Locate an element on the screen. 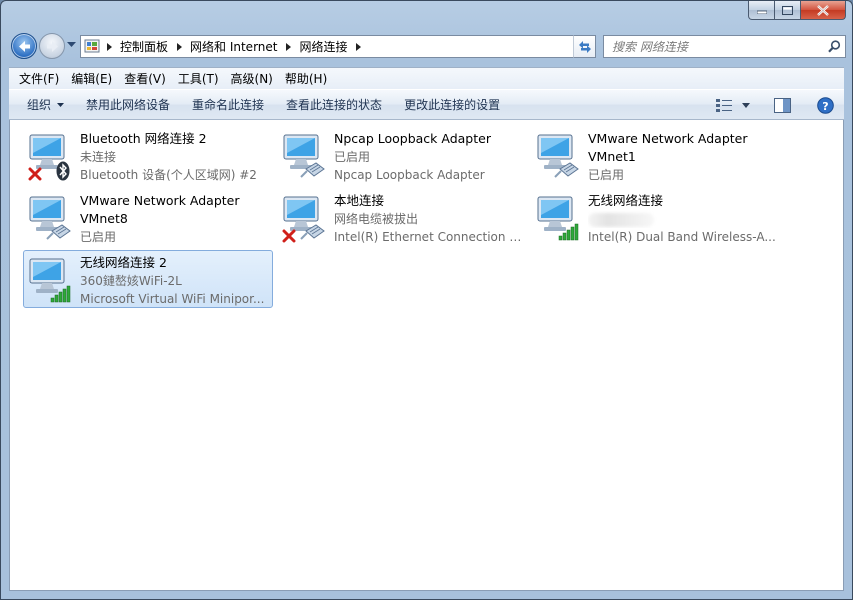 Image resolution: width=853 pixels, height=600 pixels. connection-name: 本地连接 is located at coordinates (359, 200).